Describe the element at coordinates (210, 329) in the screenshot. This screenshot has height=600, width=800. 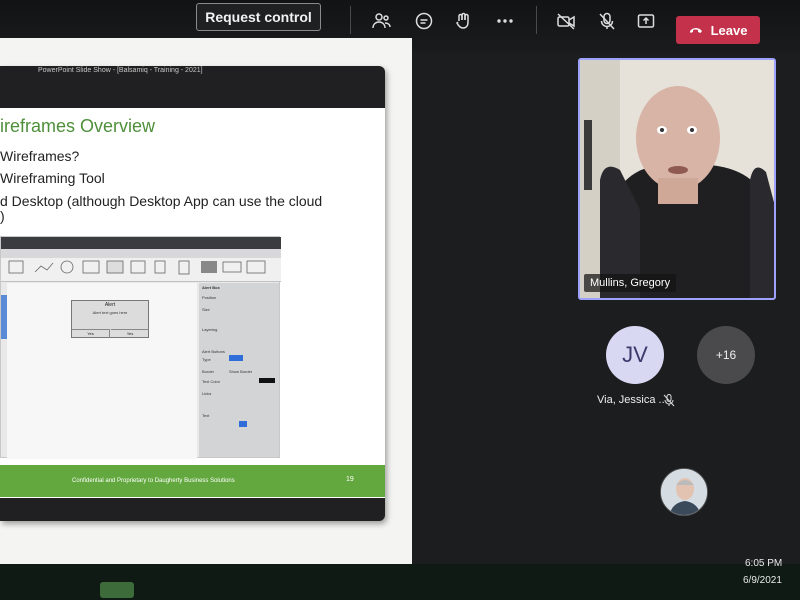
I see `panel-label: Layering` at that location.